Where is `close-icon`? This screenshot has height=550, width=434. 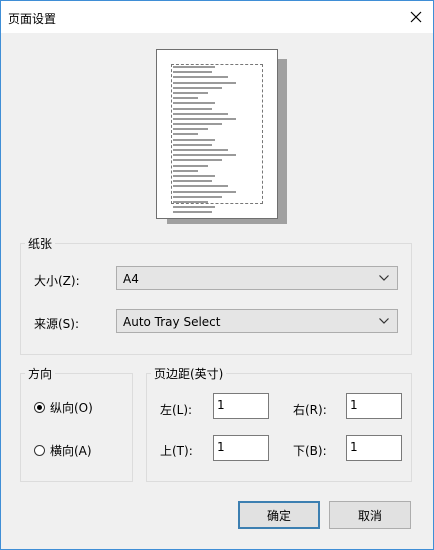 close-icon is located at coordinates (416, 17).